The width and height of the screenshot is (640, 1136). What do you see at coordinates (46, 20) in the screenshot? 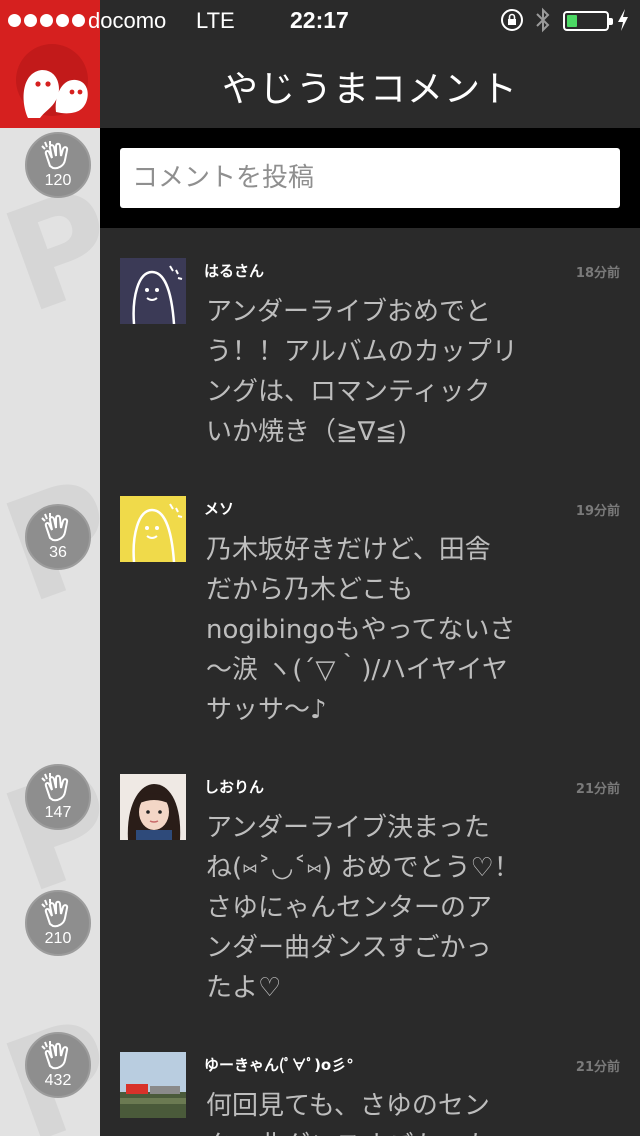
I see `signal-strength-icon` at bounding box center [46, 20].